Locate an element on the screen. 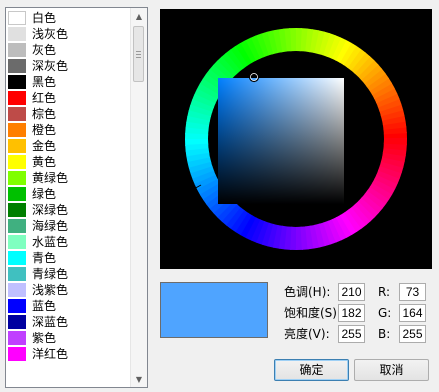 Image resolution: width=439 pixels, height=392 pixels. color-list-item: 浅灰色 is located at coordinates (69, 34).